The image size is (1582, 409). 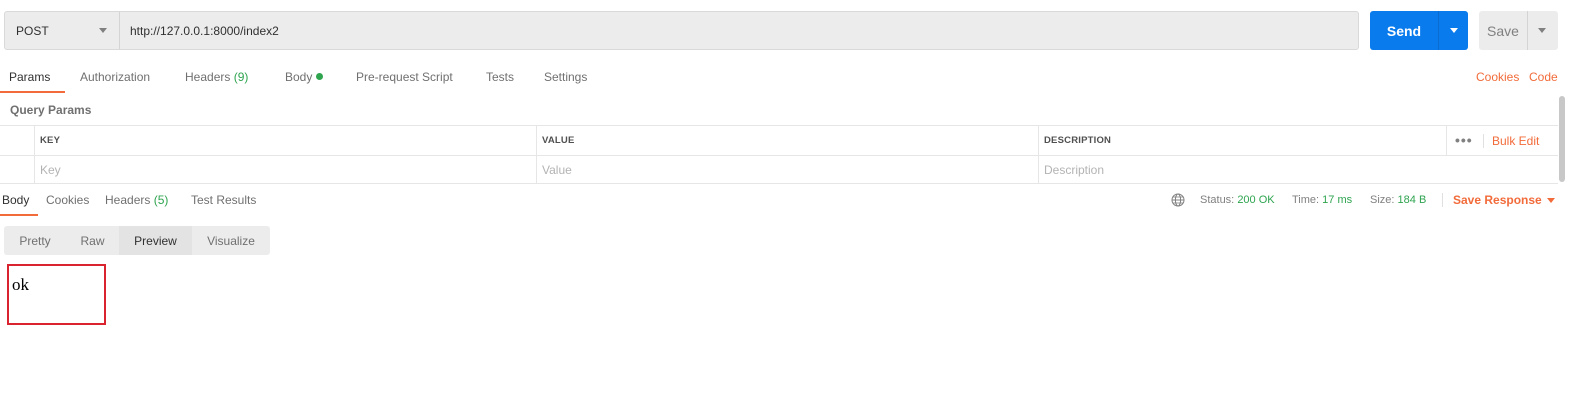 I want to click on view-mode-preview-label: Preview, so click(x=155, y=240).